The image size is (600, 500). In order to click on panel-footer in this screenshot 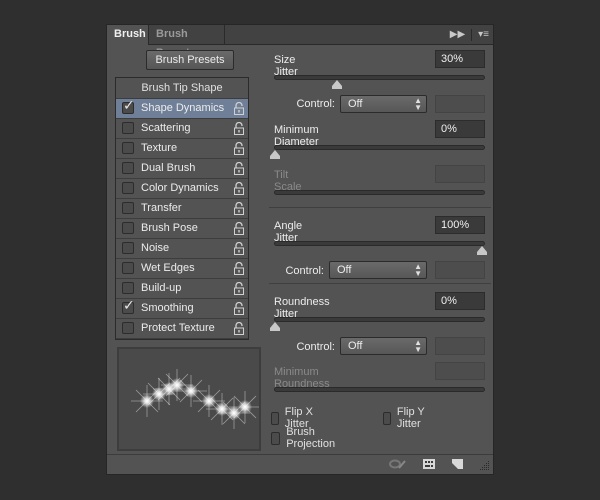, I will do `click(300, 464)`.